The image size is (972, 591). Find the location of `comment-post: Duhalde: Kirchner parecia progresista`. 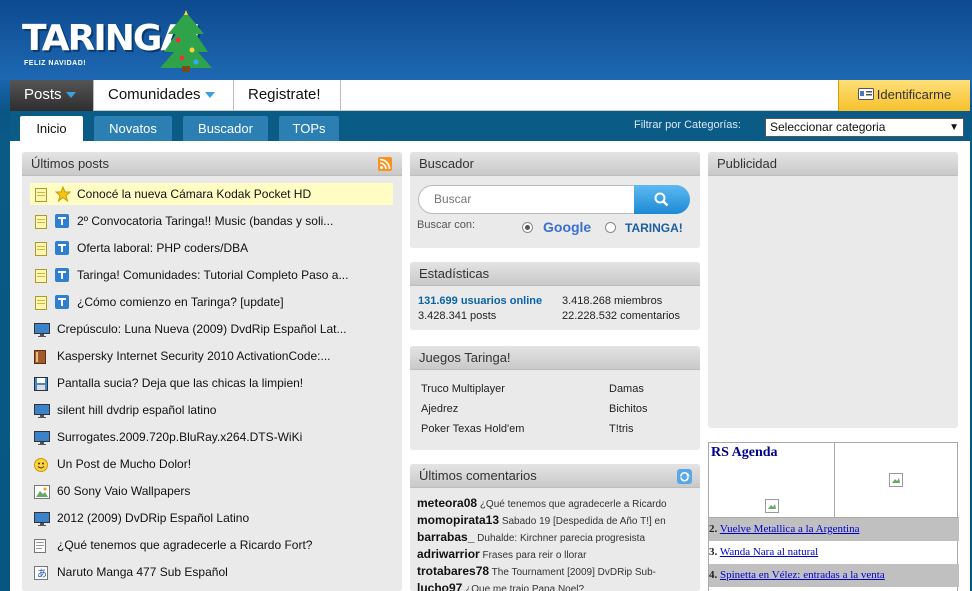

comment-post: Duhalde: Kirchner parecia progresista is located at coordinates (561, 538).